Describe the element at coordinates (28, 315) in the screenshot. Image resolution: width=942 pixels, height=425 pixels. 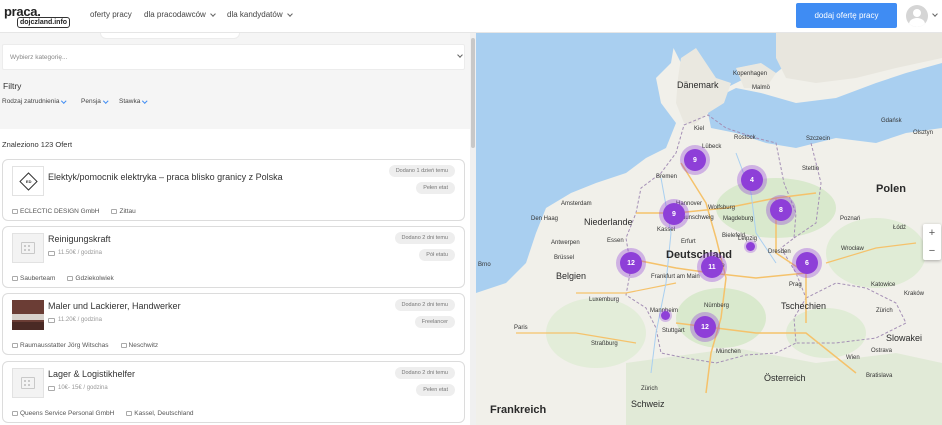
I see `company-photo` at that location.